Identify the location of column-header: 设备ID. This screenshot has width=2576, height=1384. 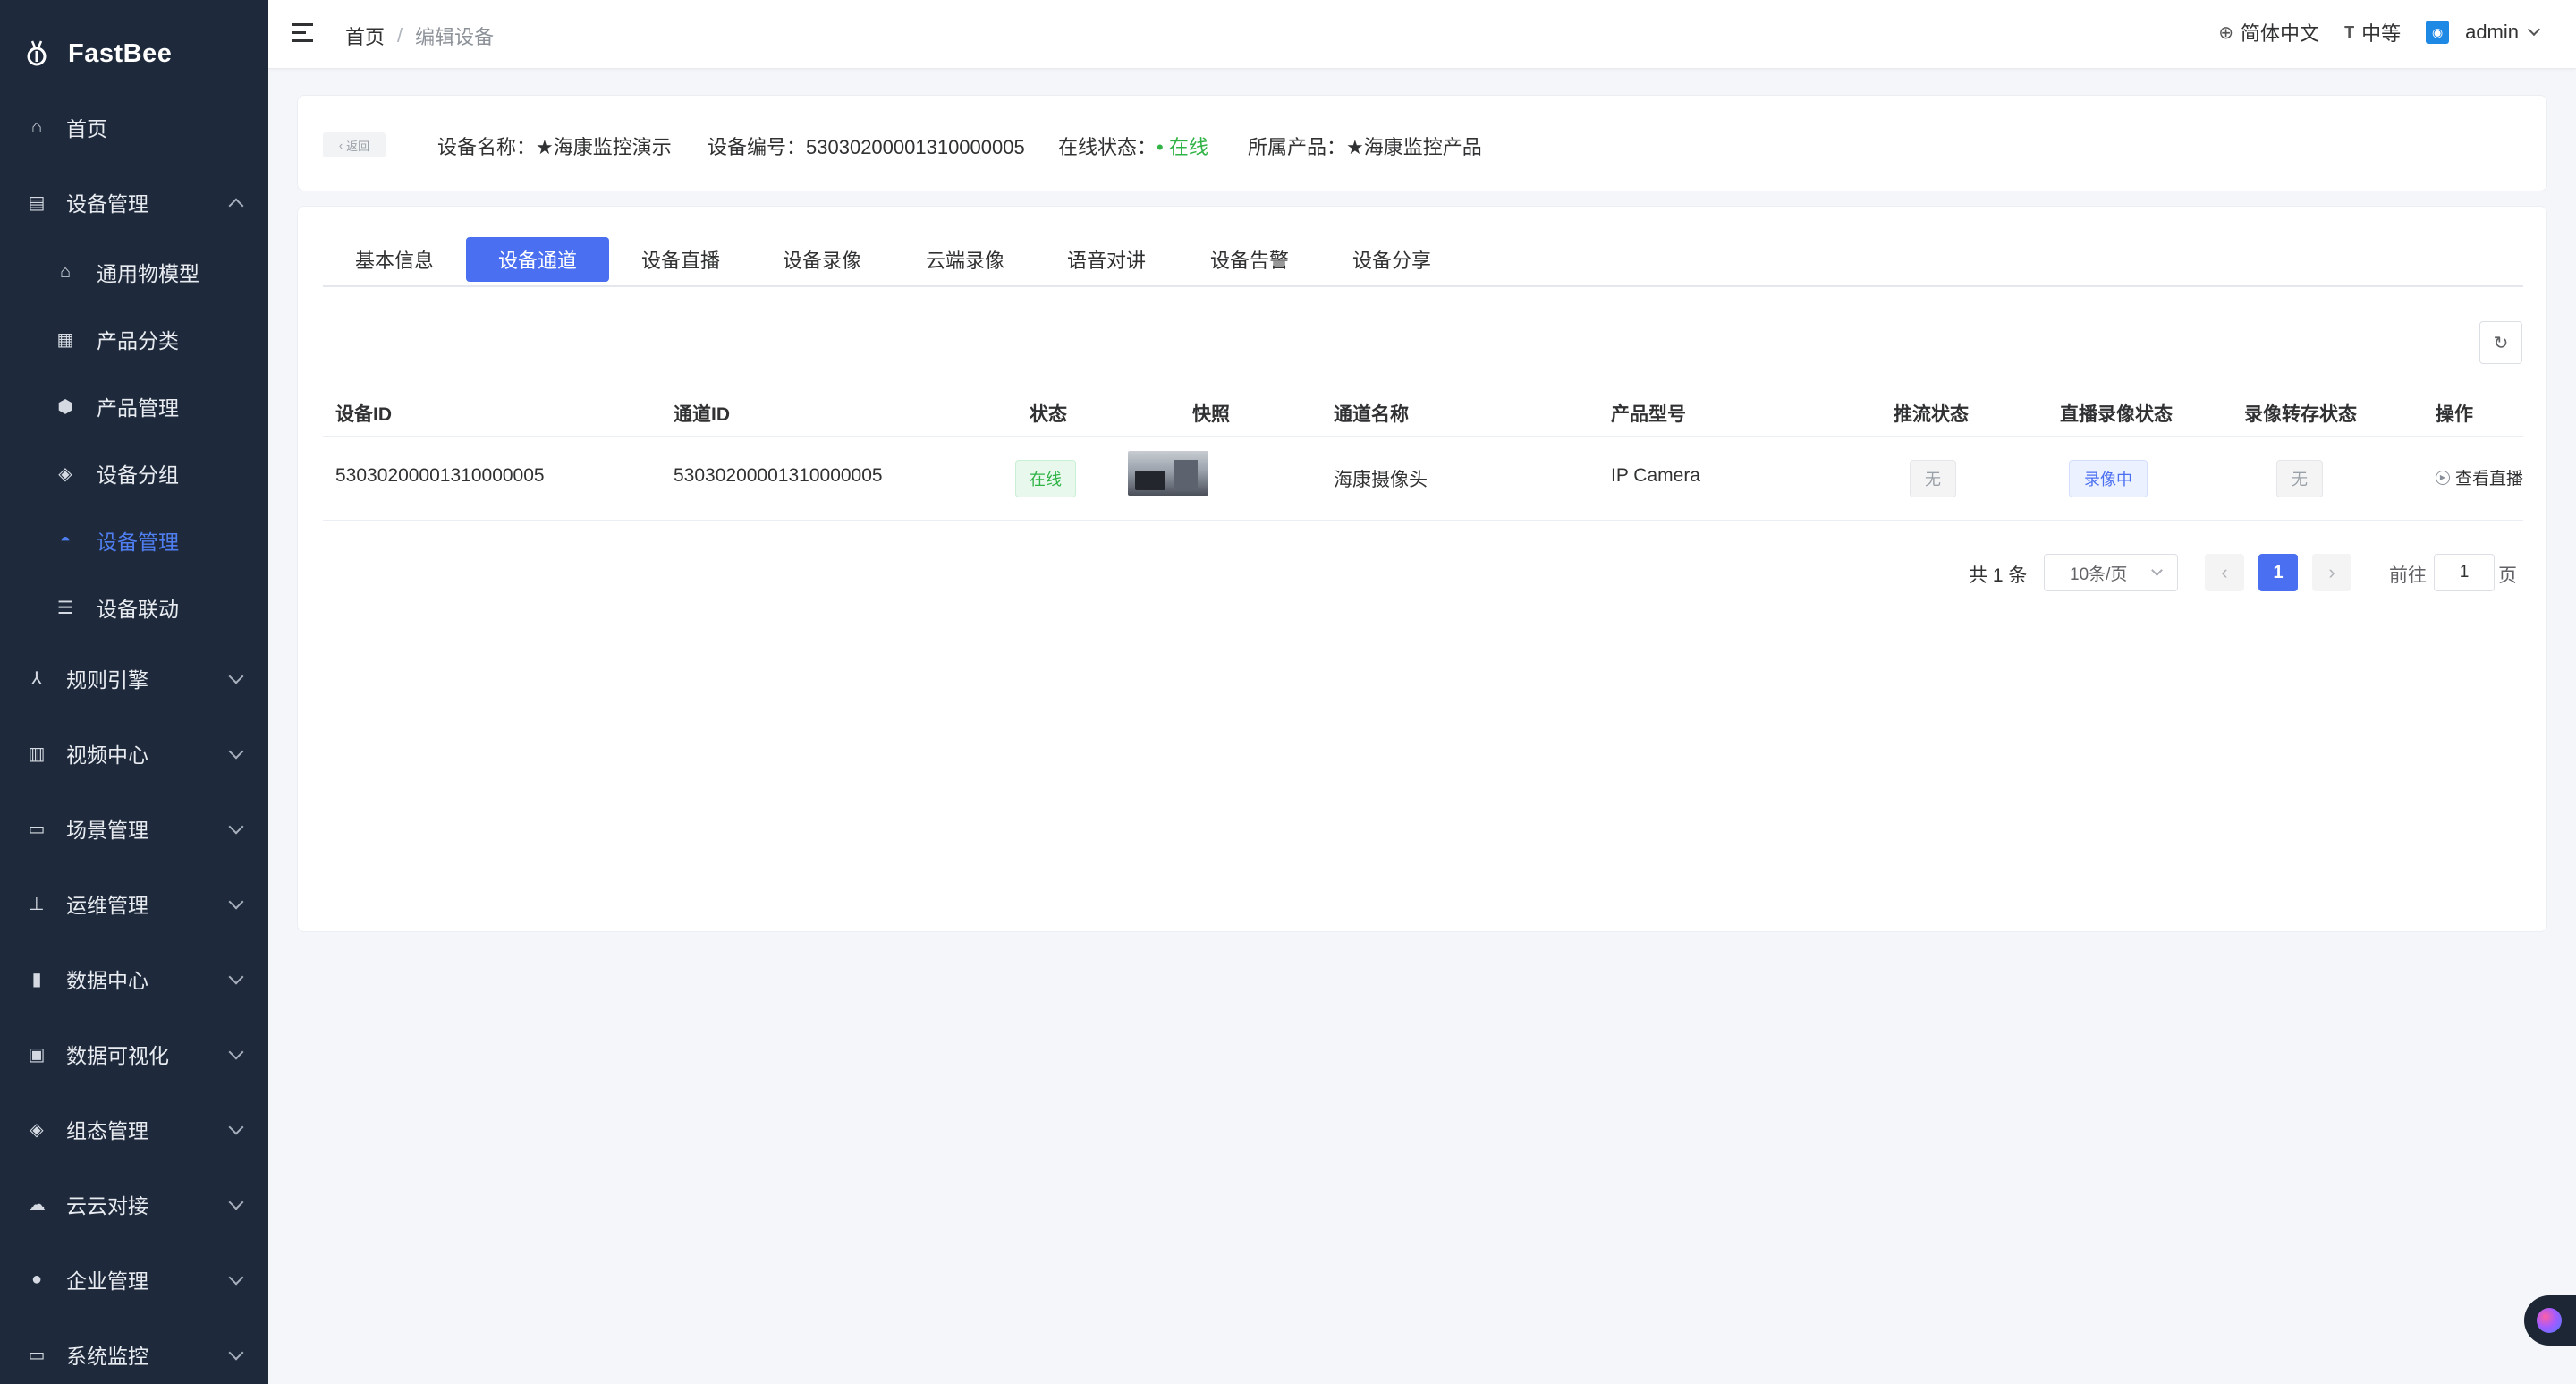
(363, 415).